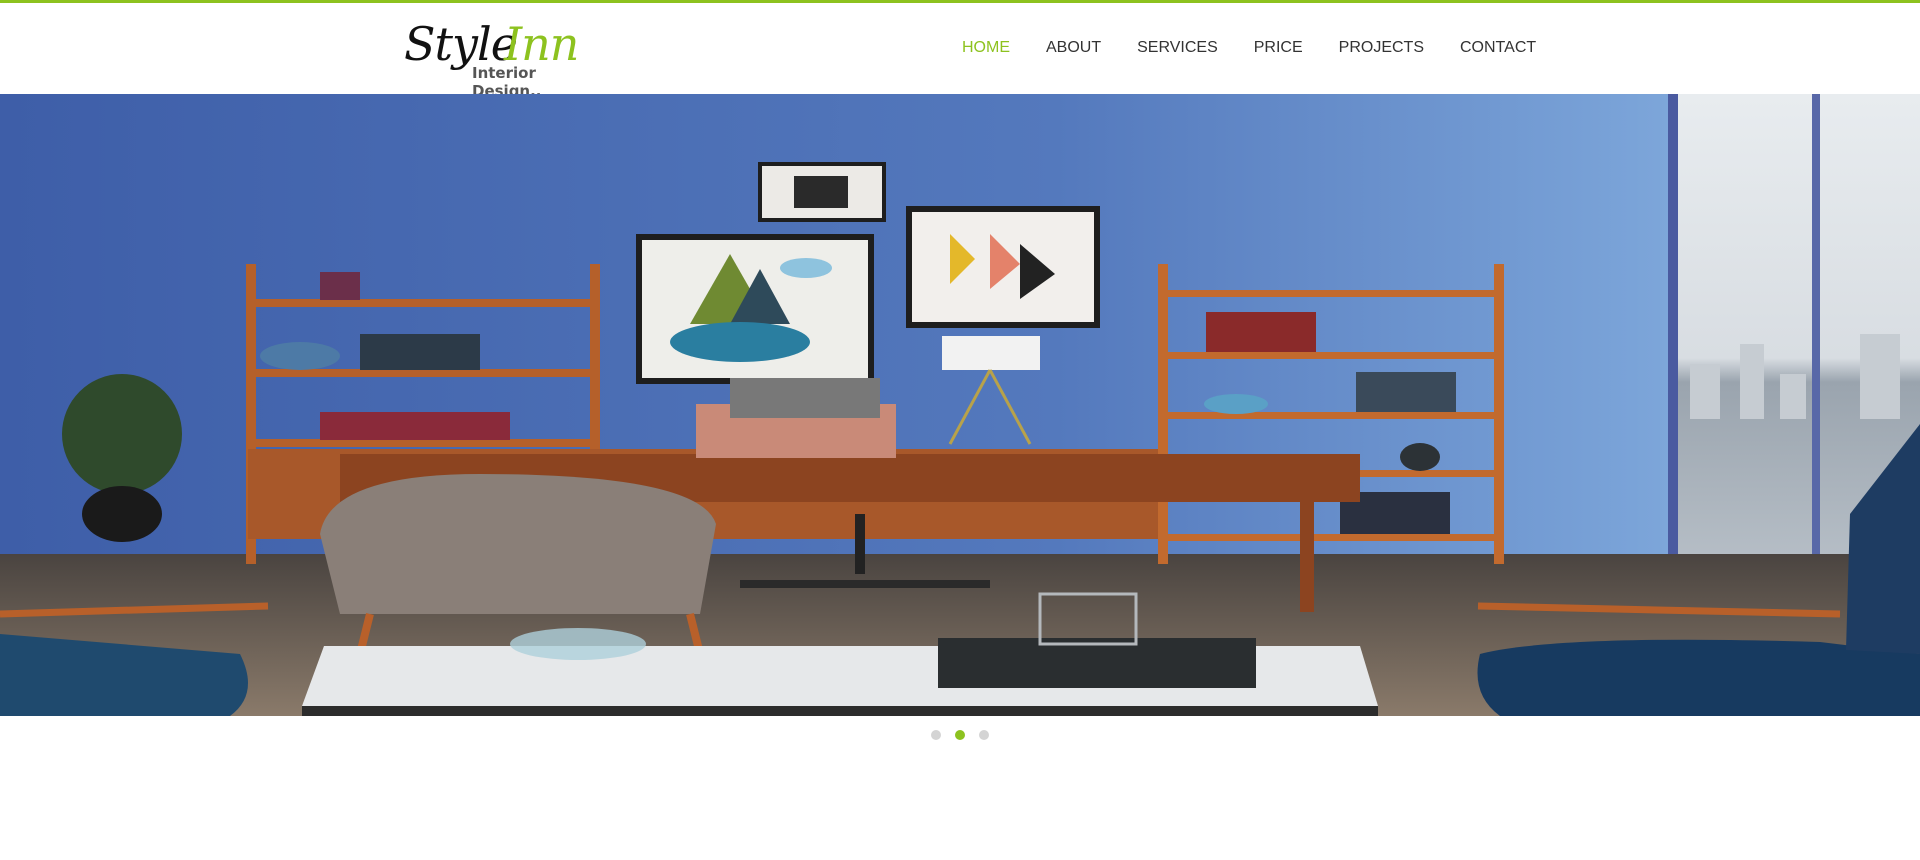  What do you see at coordinates (1381, 50) in the screenshot?
I see `nav-projects: PROJECTS` at bounding box center [1381, 50].